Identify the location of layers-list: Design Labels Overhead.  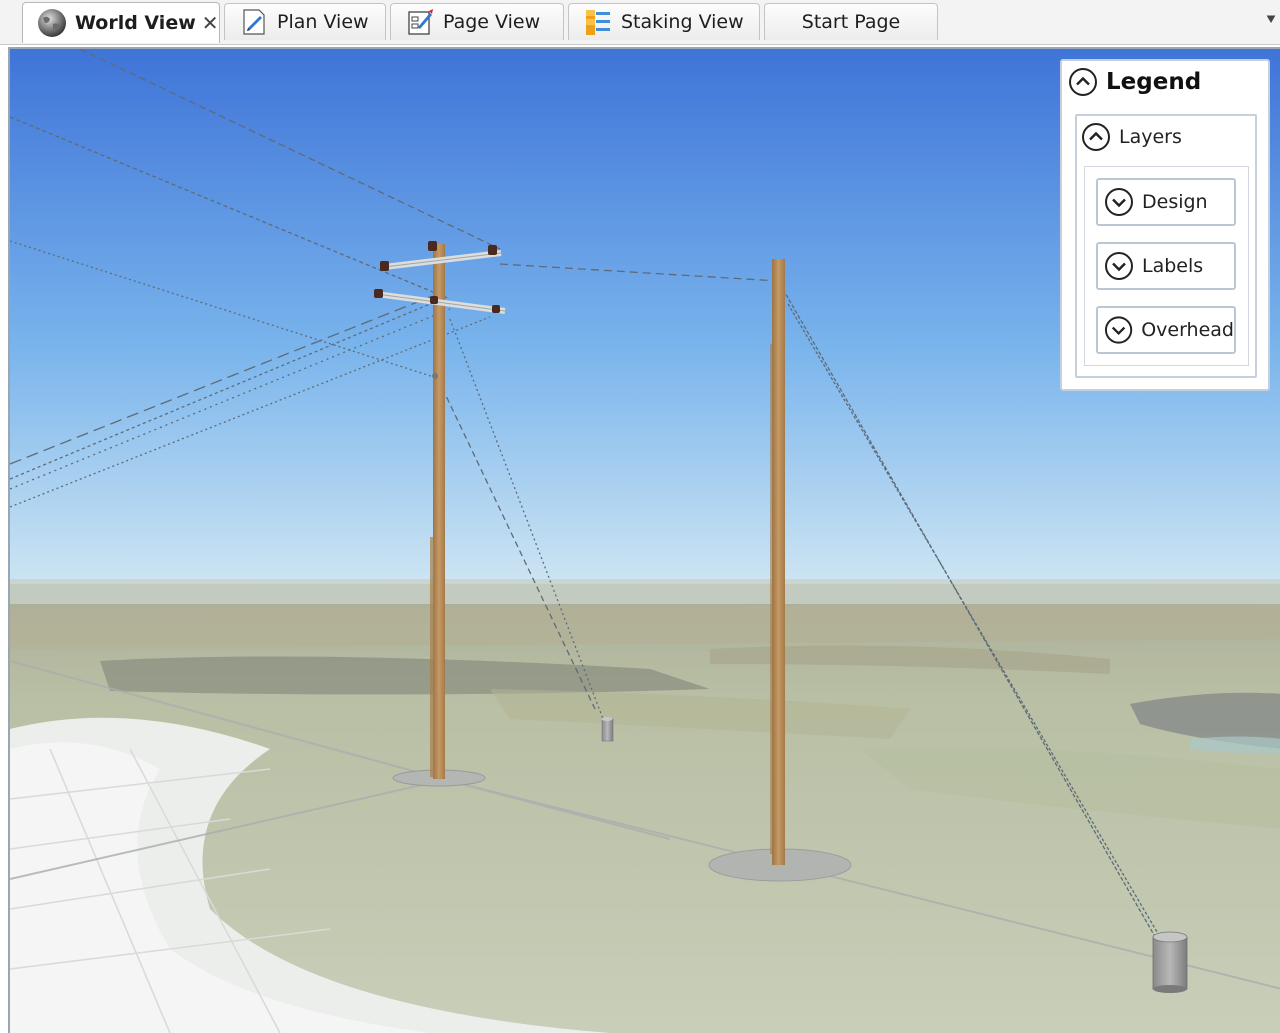
(1166, 266).